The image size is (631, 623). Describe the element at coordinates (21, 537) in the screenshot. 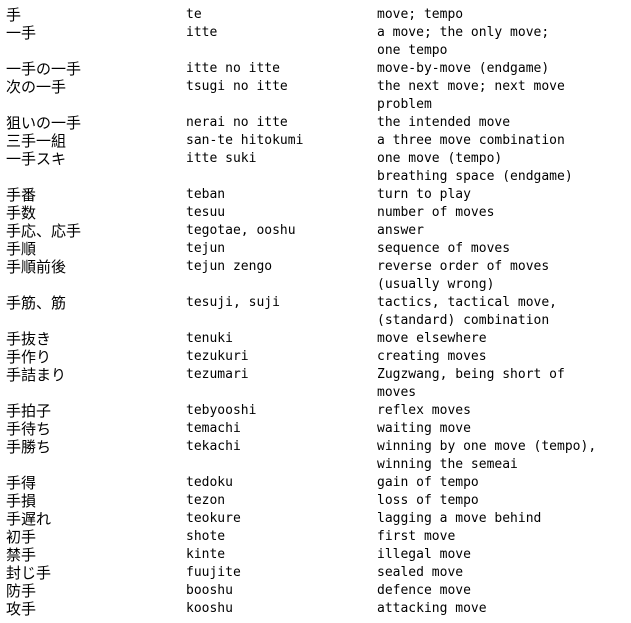

I see `japanese-term: 初手` at that location.